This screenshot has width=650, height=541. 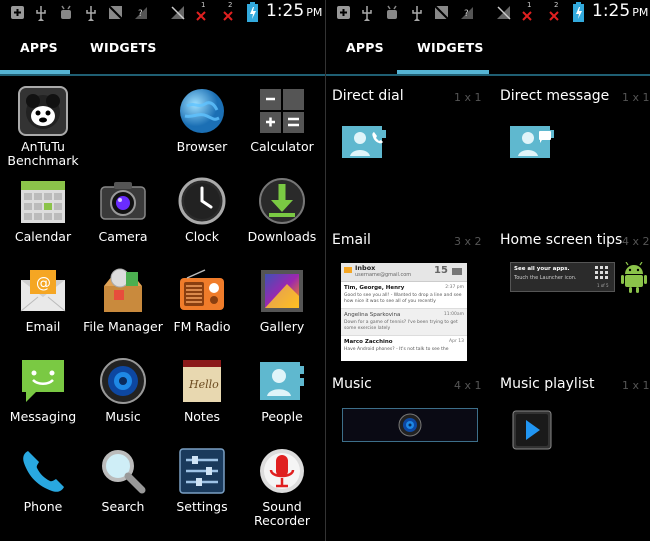 I want to click on status-bar: ? 1 2 1:25 PM, so click(x=162, y=12).